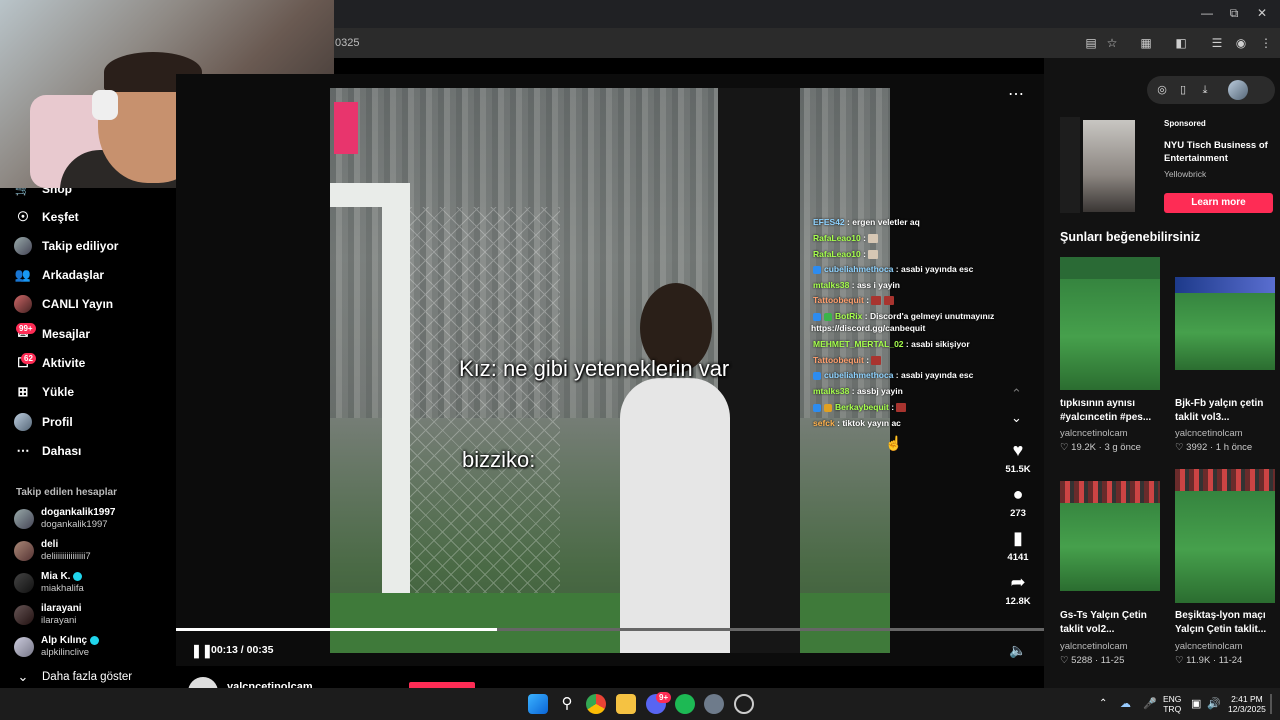 Image resolution: width=1280 pixels, height=720 pixels. Describe the element at coordinates (1271, 704) in the screenshot. I see `show-desktop-button` at that location.